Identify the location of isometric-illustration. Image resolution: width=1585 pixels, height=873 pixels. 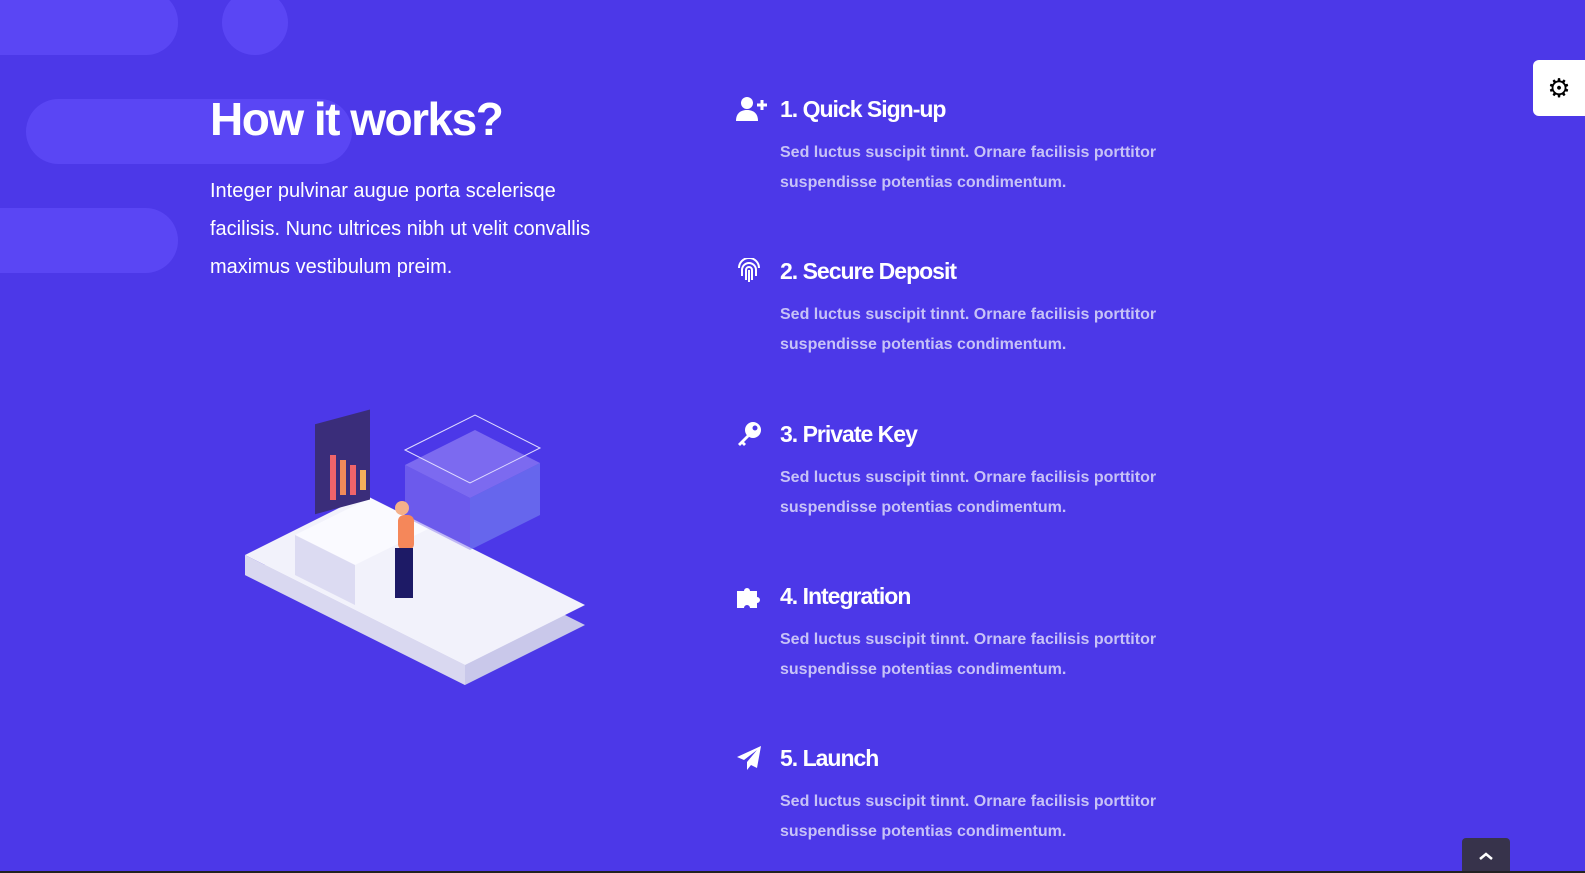
(415, 547).